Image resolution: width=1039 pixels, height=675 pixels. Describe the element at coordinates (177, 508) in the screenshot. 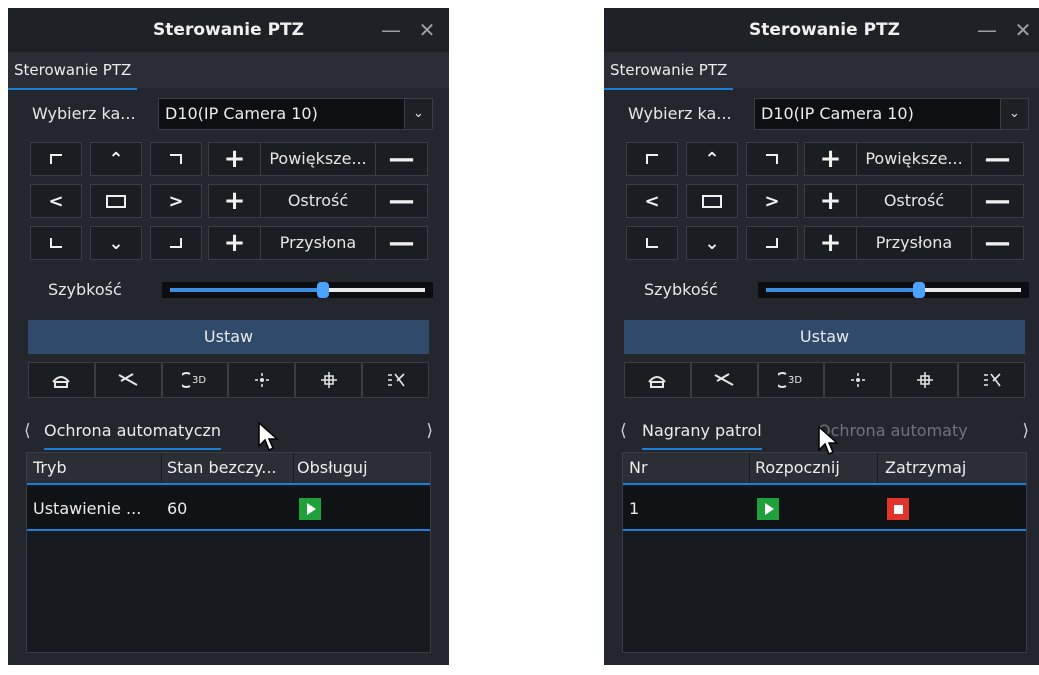

I see `cell-idle-time: 60` at that location.